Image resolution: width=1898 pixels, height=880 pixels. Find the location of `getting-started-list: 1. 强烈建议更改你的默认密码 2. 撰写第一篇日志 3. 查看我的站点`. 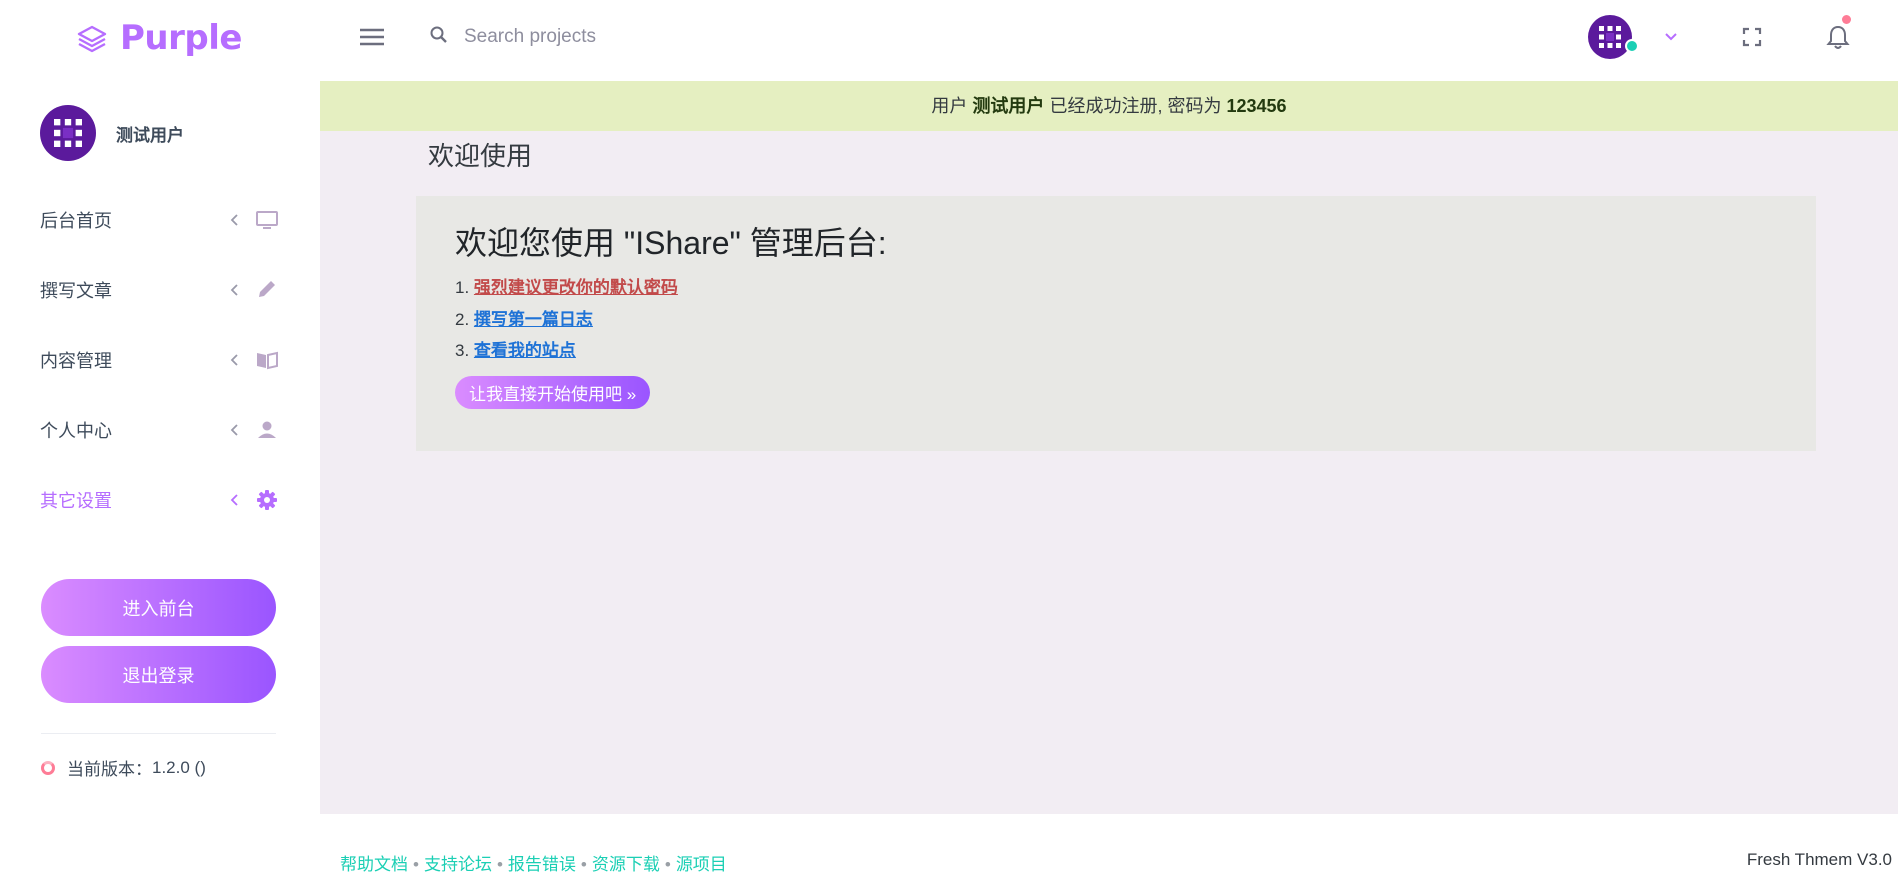

getting-started-list: 1. 强烈建议更改你的默认密码 2. 撰写第一篇日志 3. 查看我的站点 is located at coordinates (566, 319).